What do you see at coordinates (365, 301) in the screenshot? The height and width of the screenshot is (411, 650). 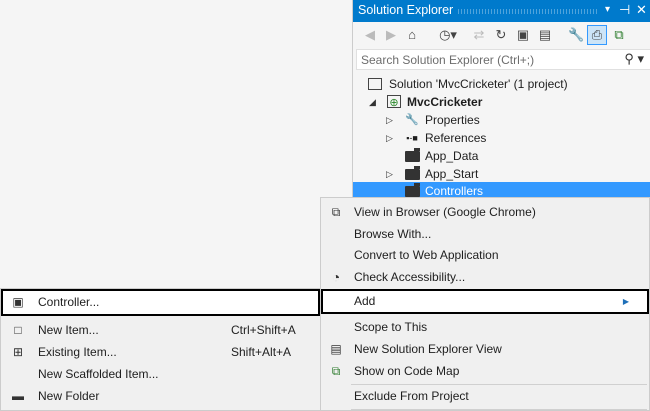 I see `menu-label: Add` at bounding box center [365, 301].